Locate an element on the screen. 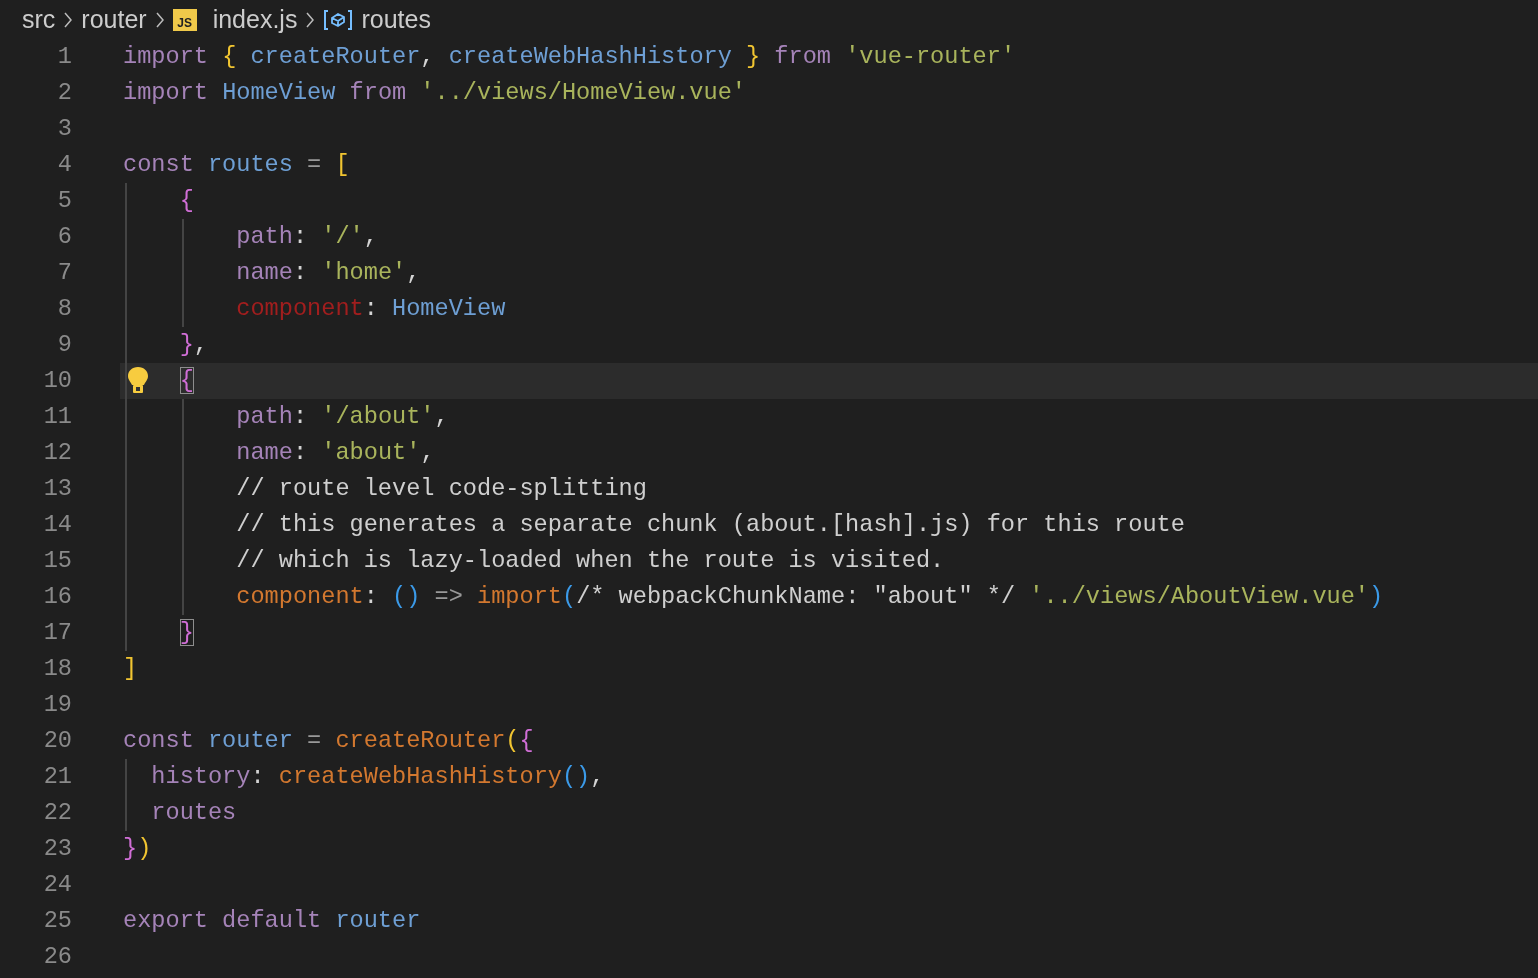 This screenshot has width=1538, height=978. line-number: 20 is located at coordinates (57, 741).